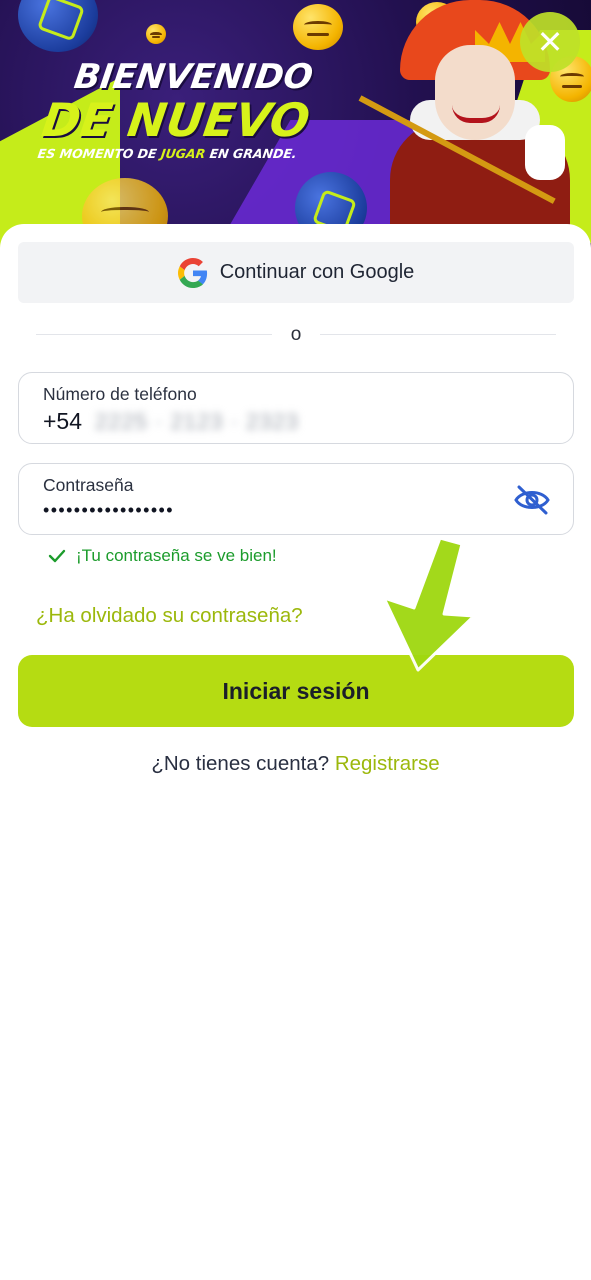 This screenshot has width=591, height=1280. What do you see at coordinates (192, 272) in the screenshot?
I see `google-logo-icon` at bounding box center [192, 272].